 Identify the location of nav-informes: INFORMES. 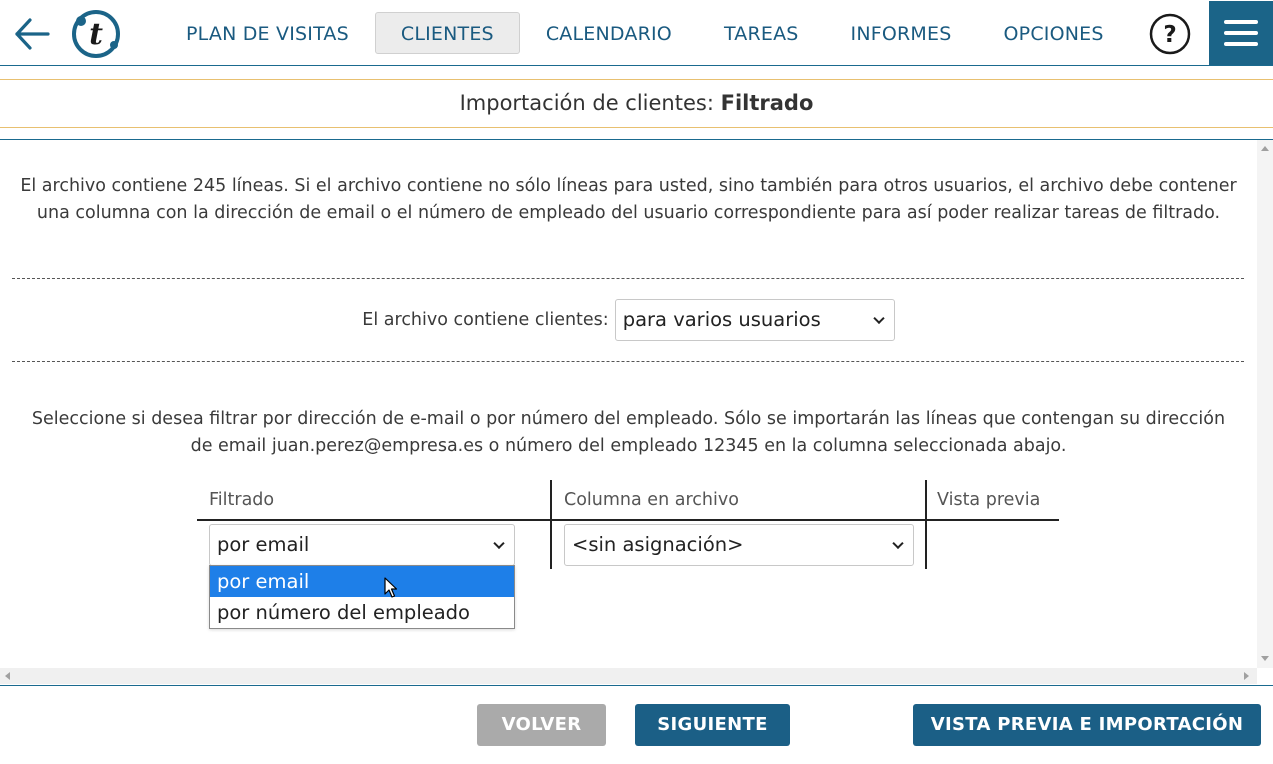
(901, 33).